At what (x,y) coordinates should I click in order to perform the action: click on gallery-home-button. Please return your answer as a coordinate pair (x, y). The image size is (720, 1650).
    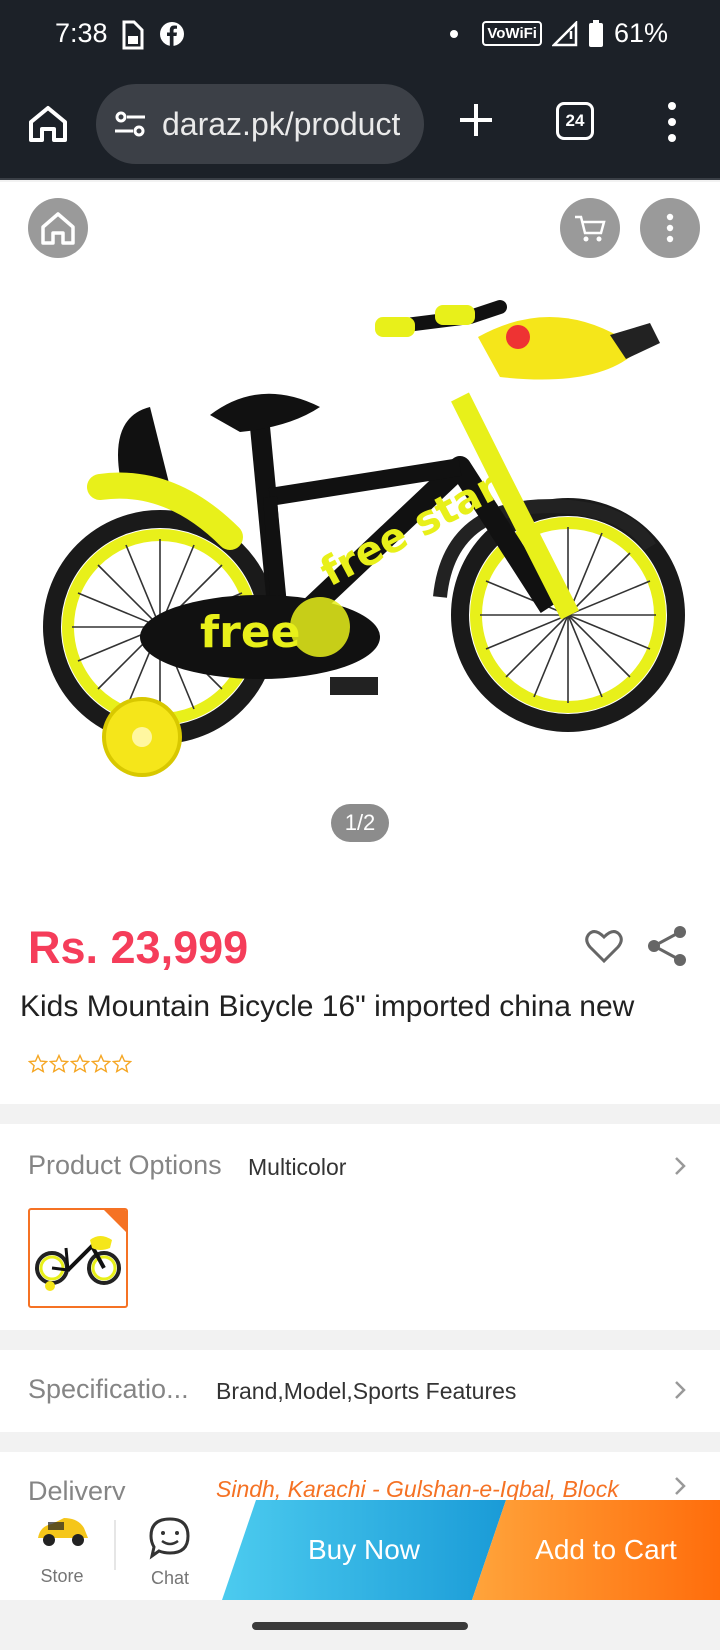
    Looking at the image, I should click on (58, 228).